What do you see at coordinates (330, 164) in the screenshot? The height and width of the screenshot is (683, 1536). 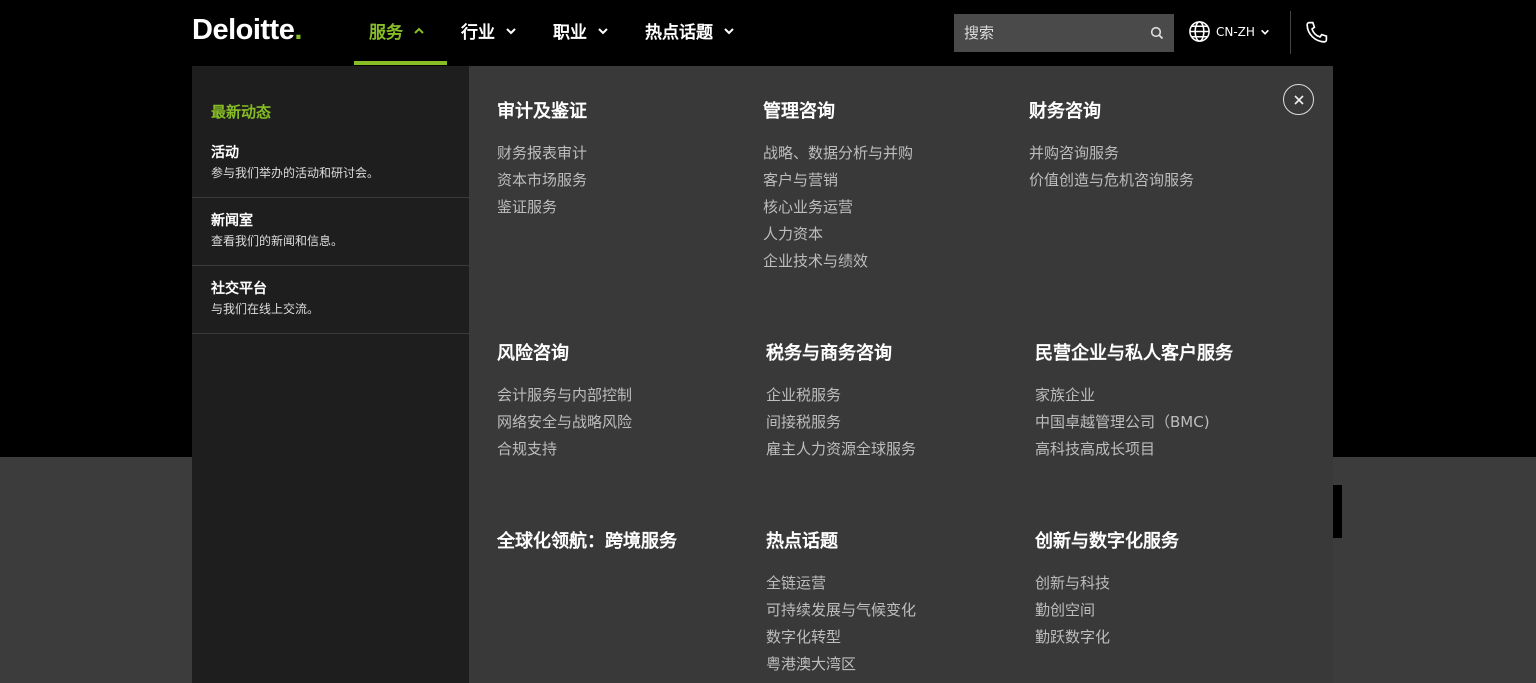 I see `sidebar-item-events: 活动参与我们举办的活动和研讨会。` at bounding box center [330, 164].